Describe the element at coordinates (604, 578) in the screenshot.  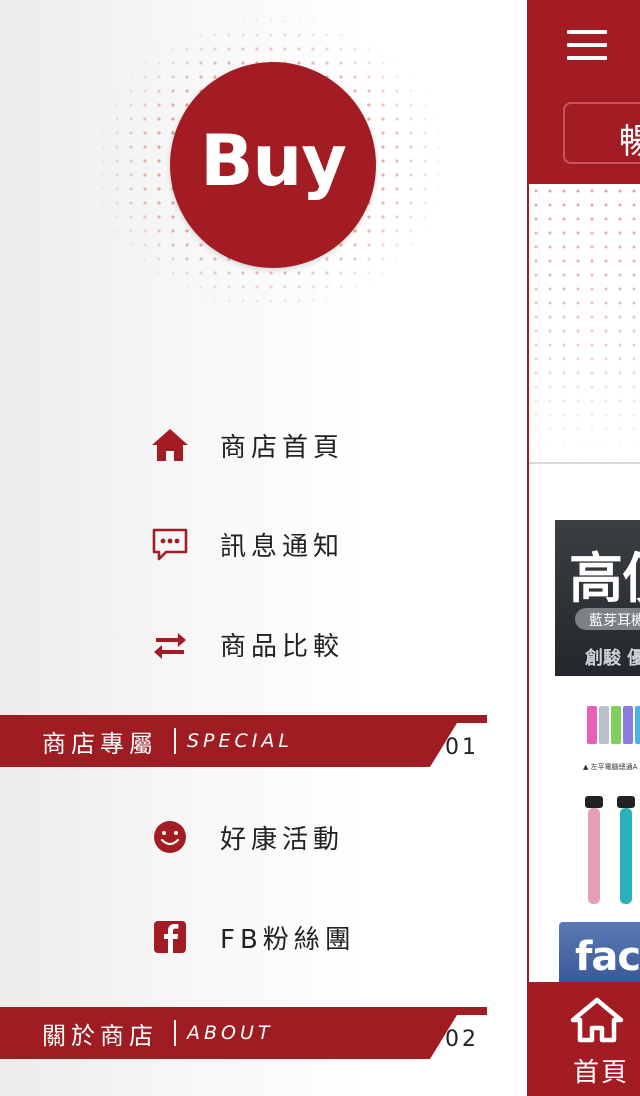
I see `product-headline: 高價` at that location.